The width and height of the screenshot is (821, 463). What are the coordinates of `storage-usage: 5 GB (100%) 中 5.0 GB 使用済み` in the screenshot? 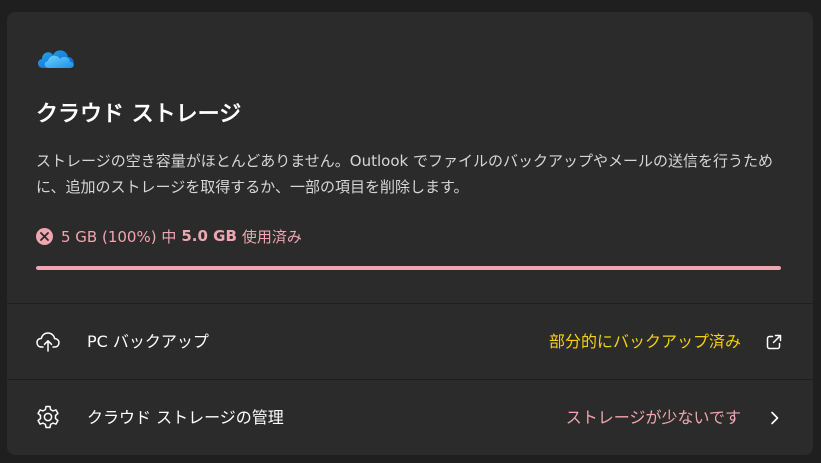 It's located at (169, 236).